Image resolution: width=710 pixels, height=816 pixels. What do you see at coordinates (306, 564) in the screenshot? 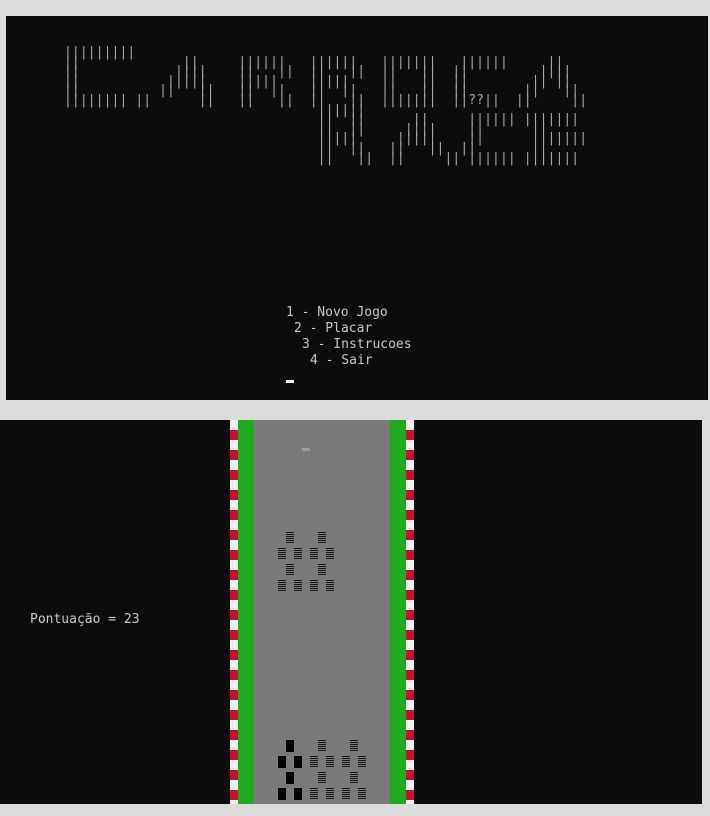
I see `opponent-car` at bounding box center [306, 564].